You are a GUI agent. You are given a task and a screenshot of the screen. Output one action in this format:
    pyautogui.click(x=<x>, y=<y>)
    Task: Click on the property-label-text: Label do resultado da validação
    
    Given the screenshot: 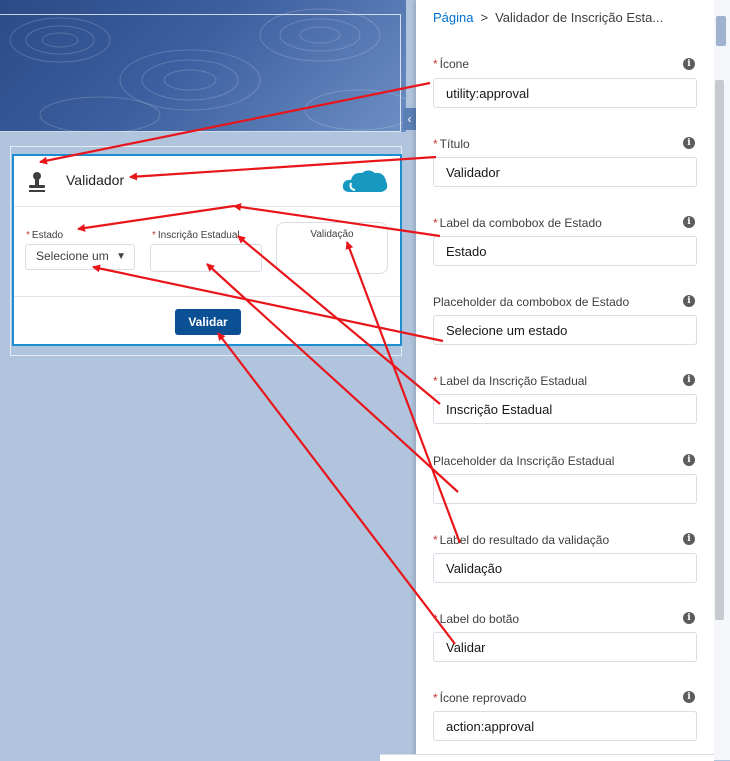 What is the action you would take?
    pyautogui.click(x=524, y=540)
    